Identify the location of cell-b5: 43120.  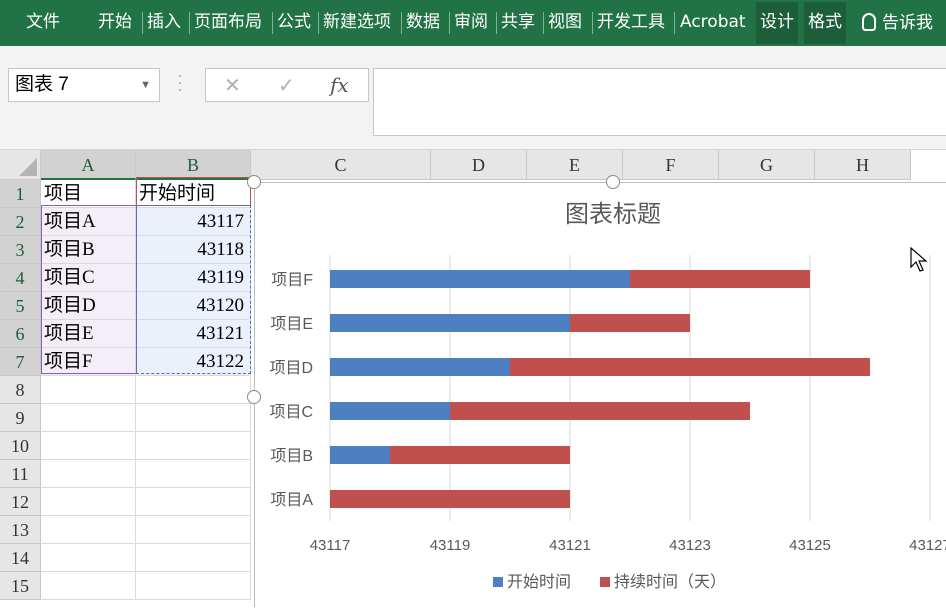
(193, 306).